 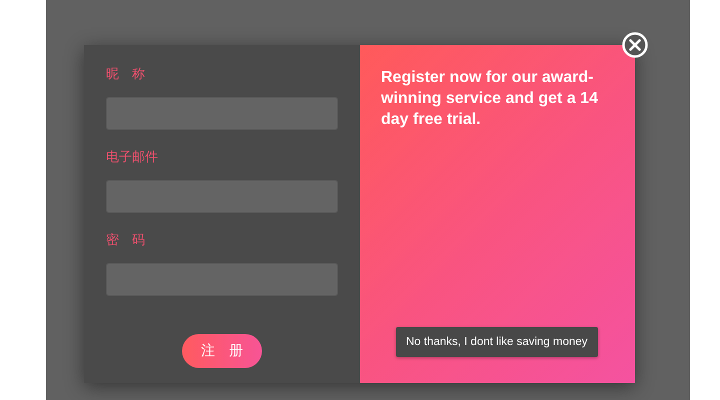 I want to click on field-label: 密 码, so click(x=125, y=241).